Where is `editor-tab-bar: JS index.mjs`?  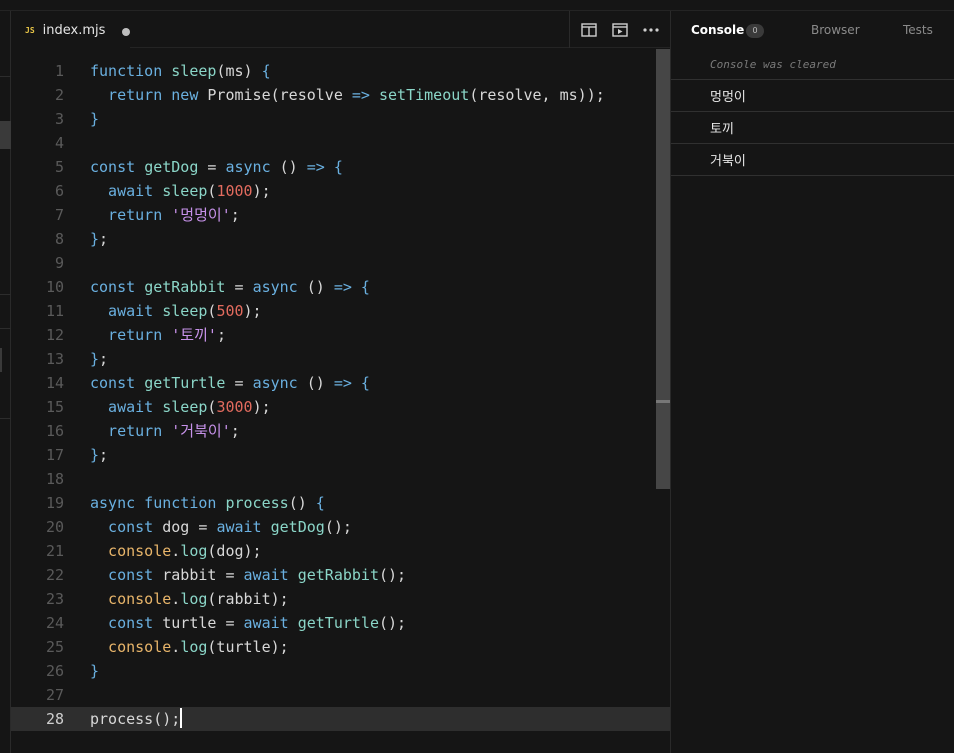 editor-tab-bar: JS index.mjs is located at coordinates (340, 30).